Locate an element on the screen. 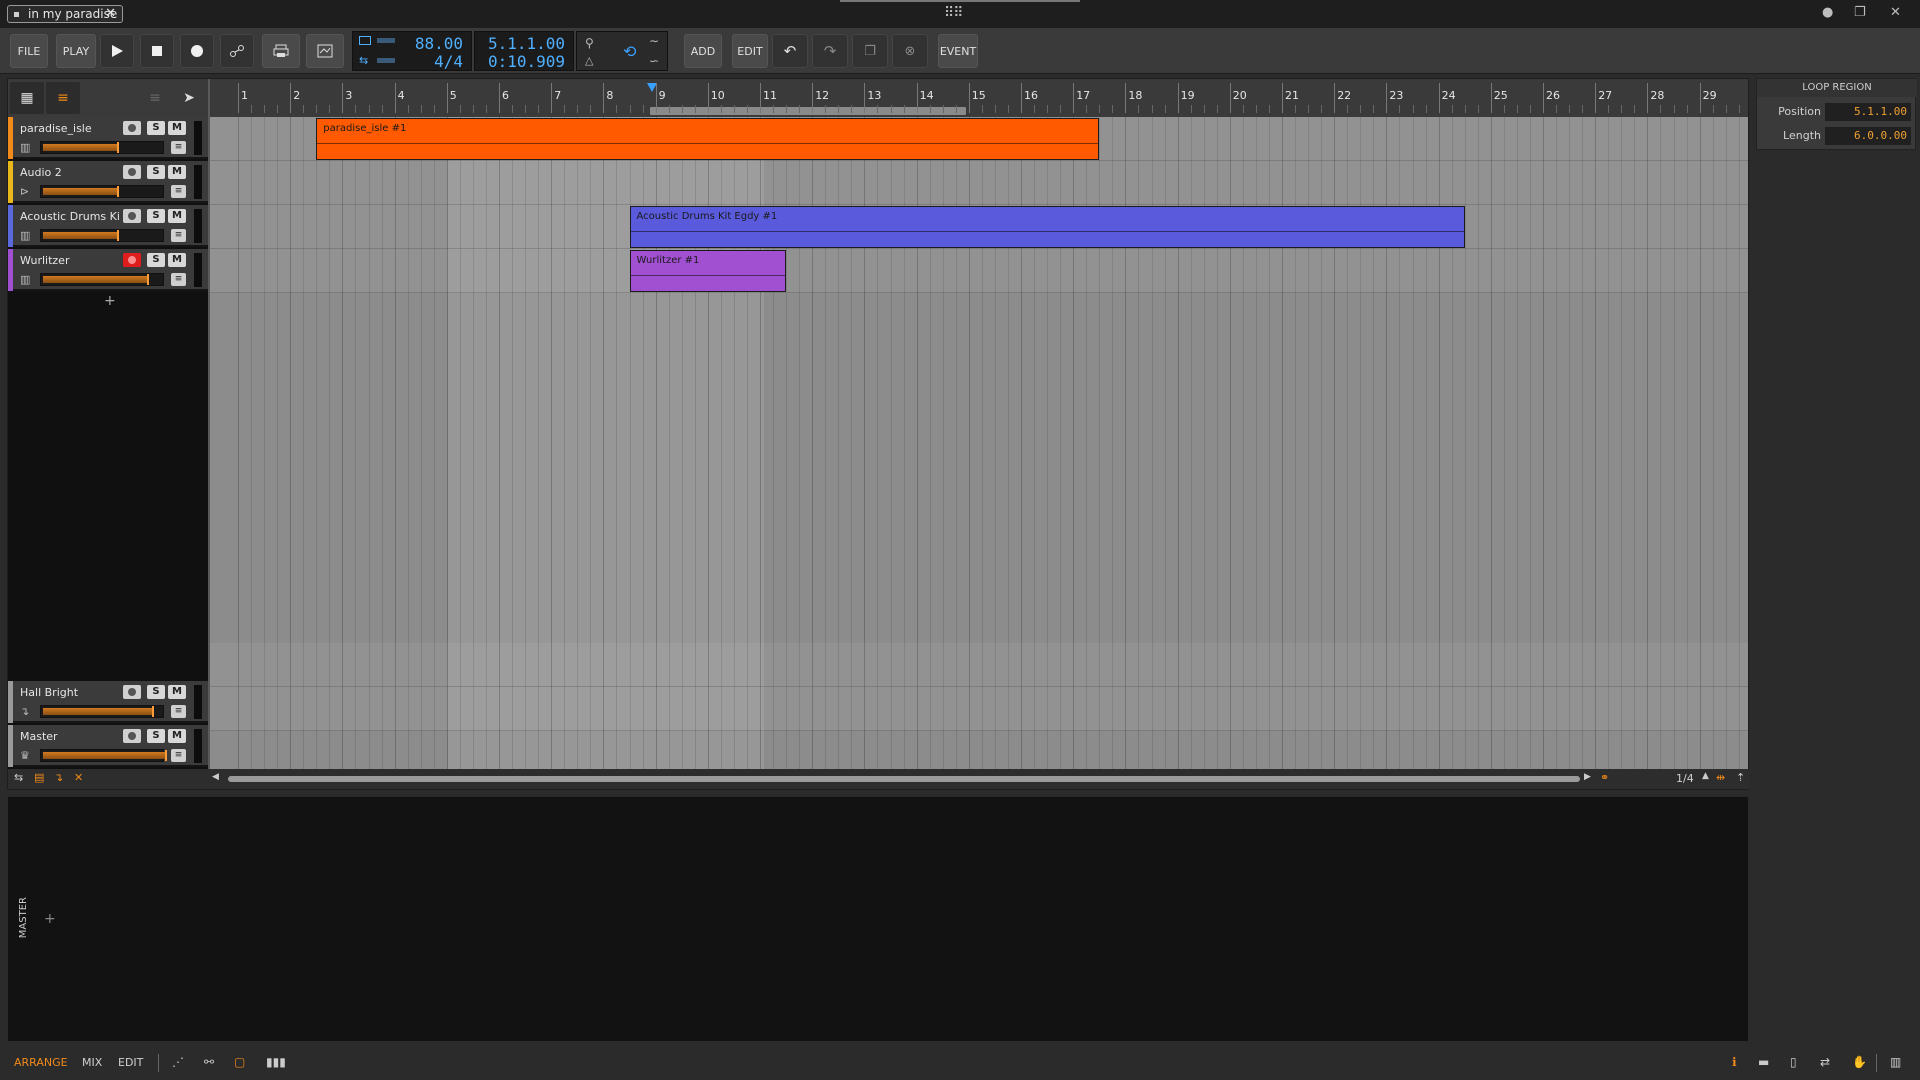 The height and width of the screenshot is (1080, 1920). clips-icon: ▤ is located at coordinates (39, 777).